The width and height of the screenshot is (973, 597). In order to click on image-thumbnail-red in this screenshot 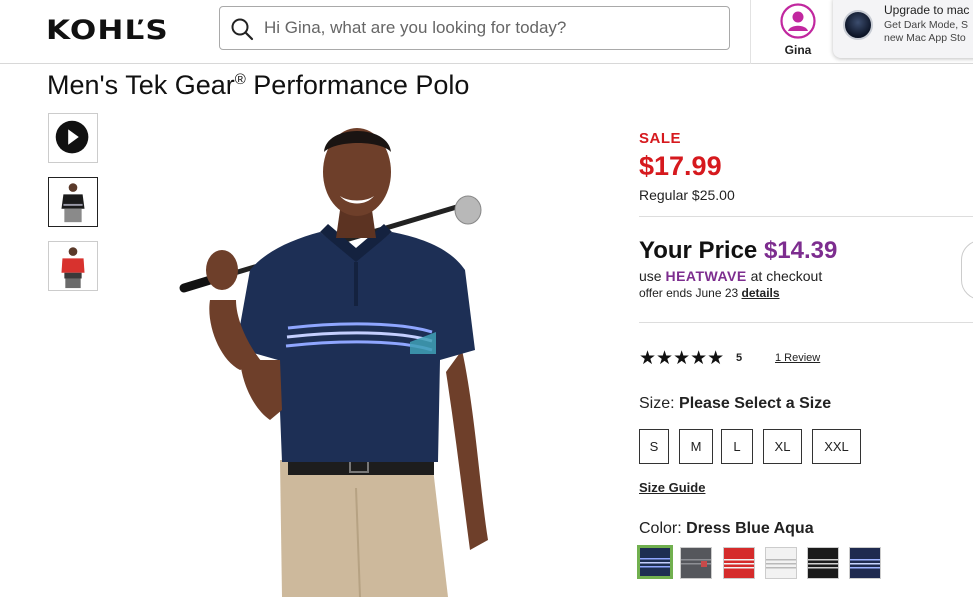, I will do `click(73, 266)`.